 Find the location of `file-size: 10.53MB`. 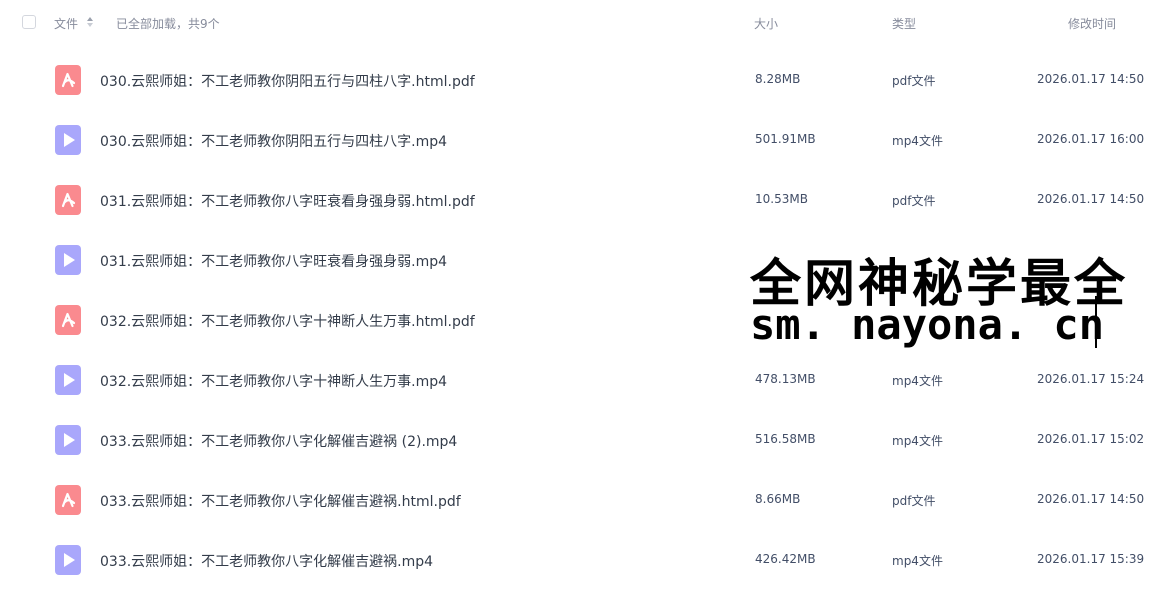

file-size: 10.53MB is located at coordinates (781, 199).